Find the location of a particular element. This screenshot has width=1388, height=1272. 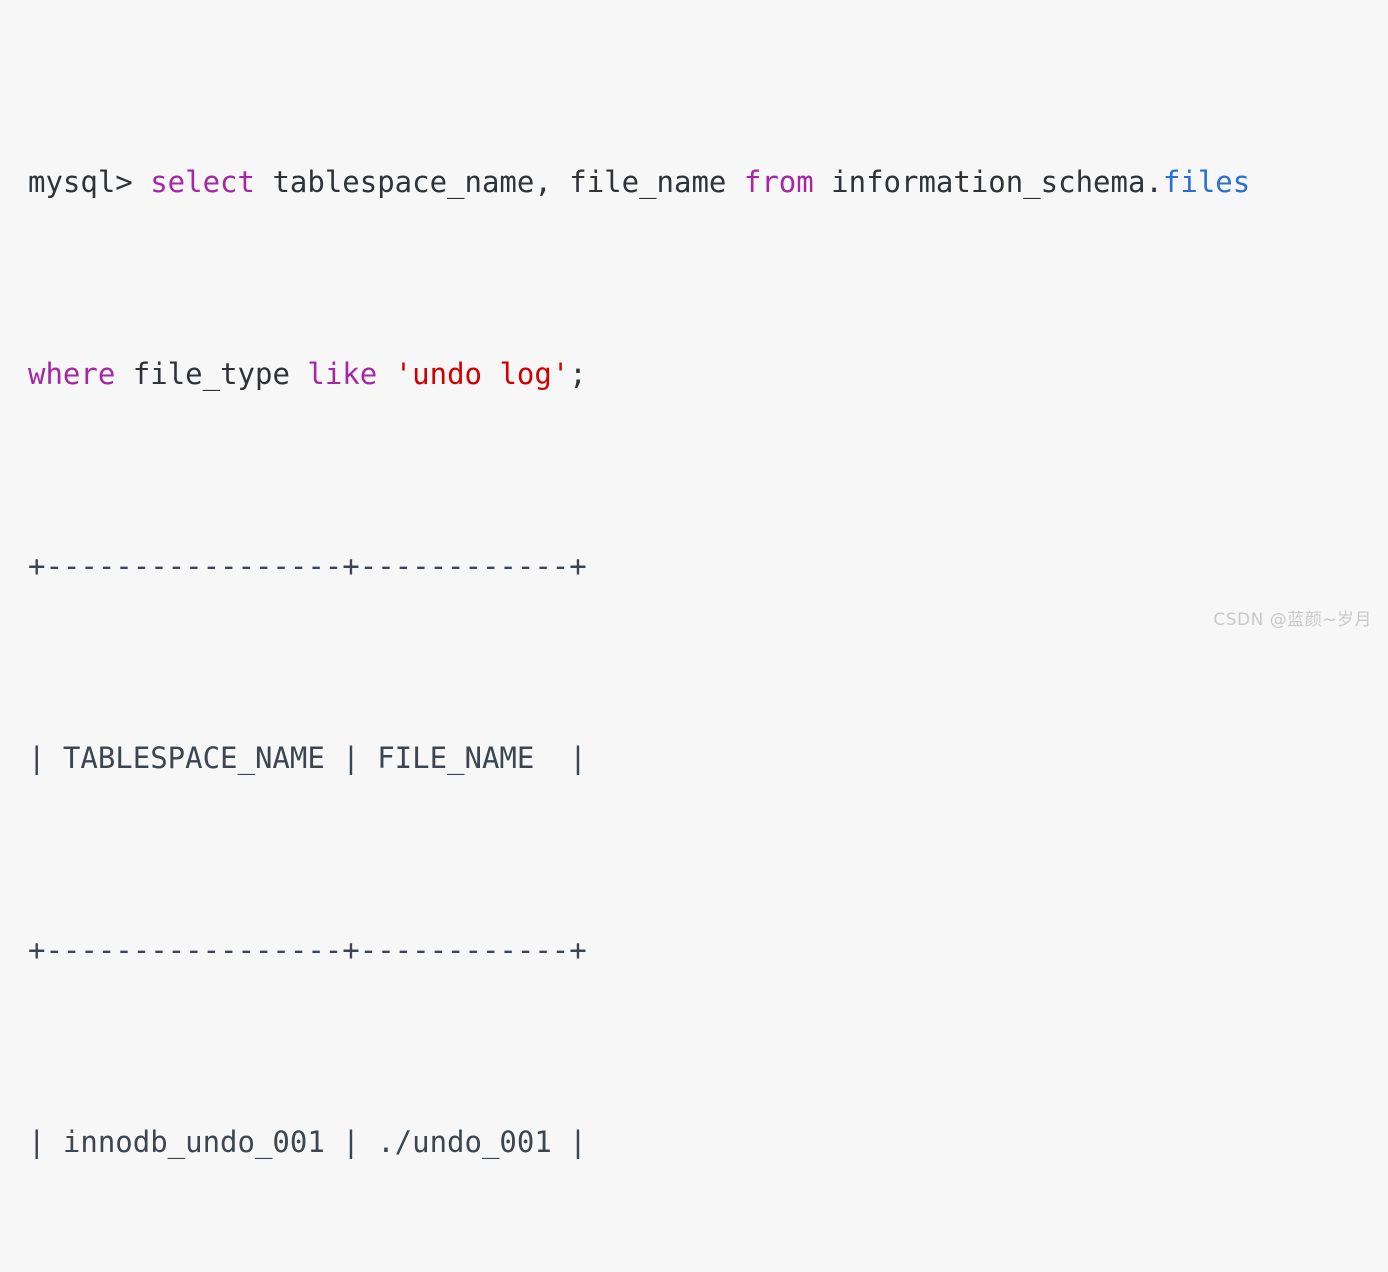

keyword-like: like is located at coordinates (342, 374).